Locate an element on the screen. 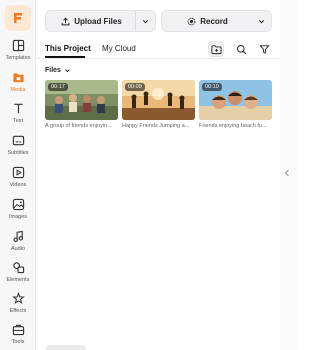 The height and width of the screenshot is (350, 320). upload-icon is located at coordinates (65, 20).